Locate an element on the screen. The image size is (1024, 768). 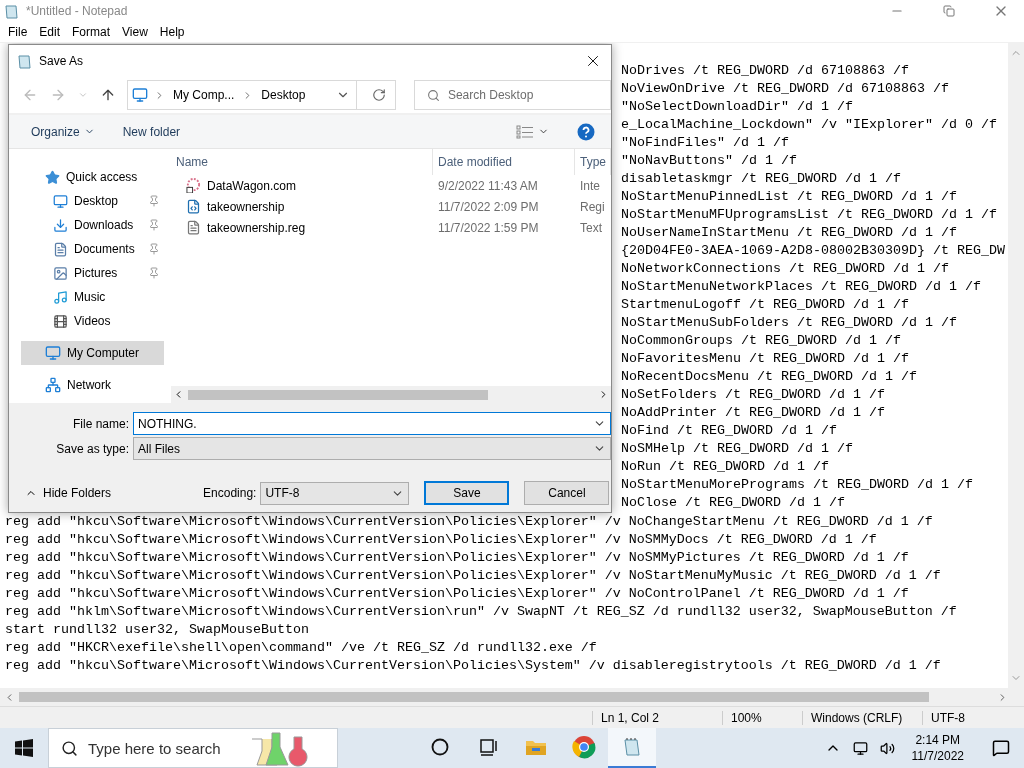
text-line: NoRun /t REG_DWORD /d 1 /f is located at coordinates (725, 467).